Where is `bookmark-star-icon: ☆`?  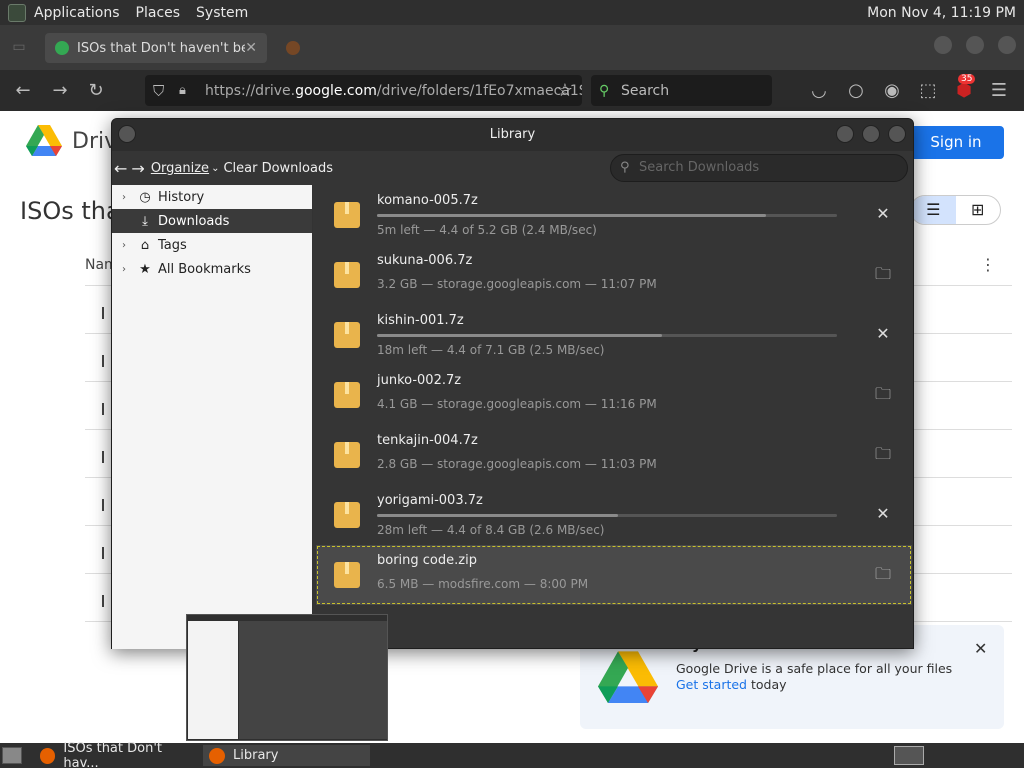
bookmark-star-icon: ☆ is located at coordinates (565, 91).